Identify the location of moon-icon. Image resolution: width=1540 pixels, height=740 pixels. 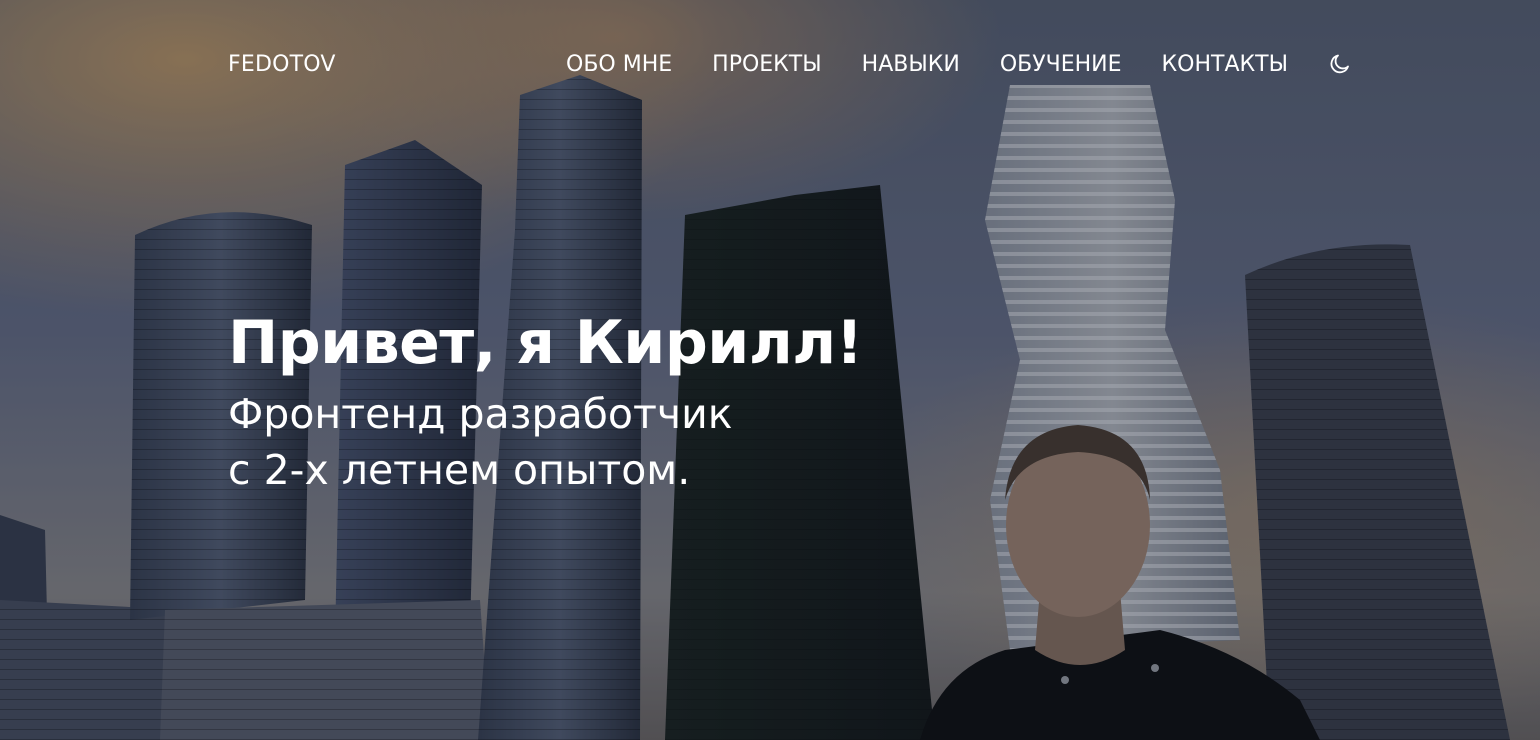
(1339, 64).